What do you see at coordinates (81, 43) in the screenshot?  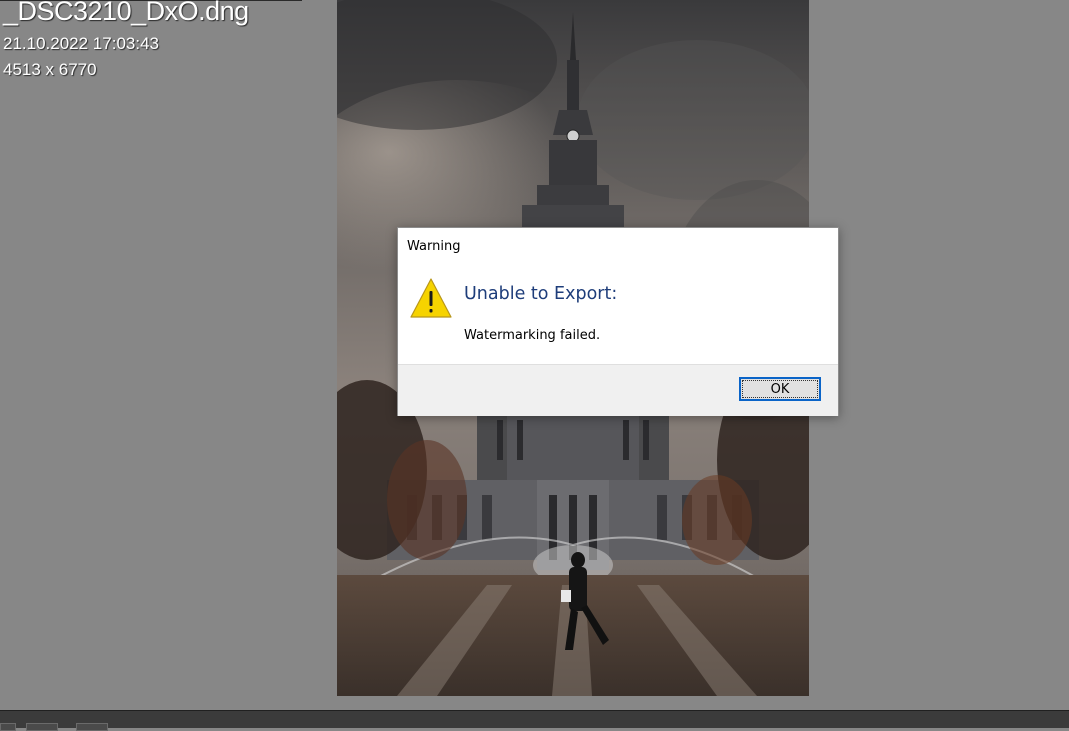 I see `image-datetime: 21.10.2022 17:03:43` at bounding box center [81, 43].